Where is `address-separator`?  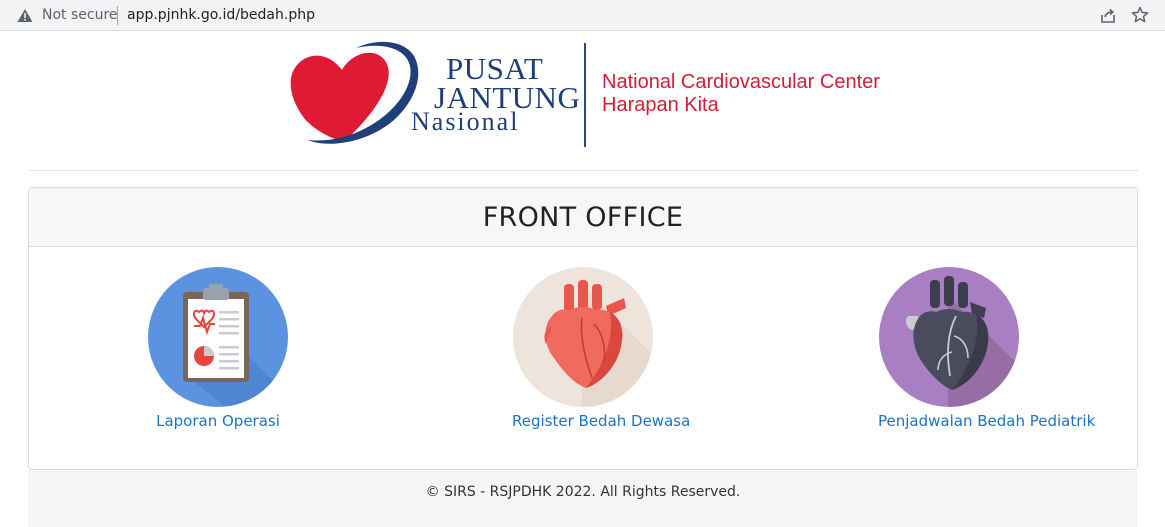 address-separator is located at coordinates (117, 15).